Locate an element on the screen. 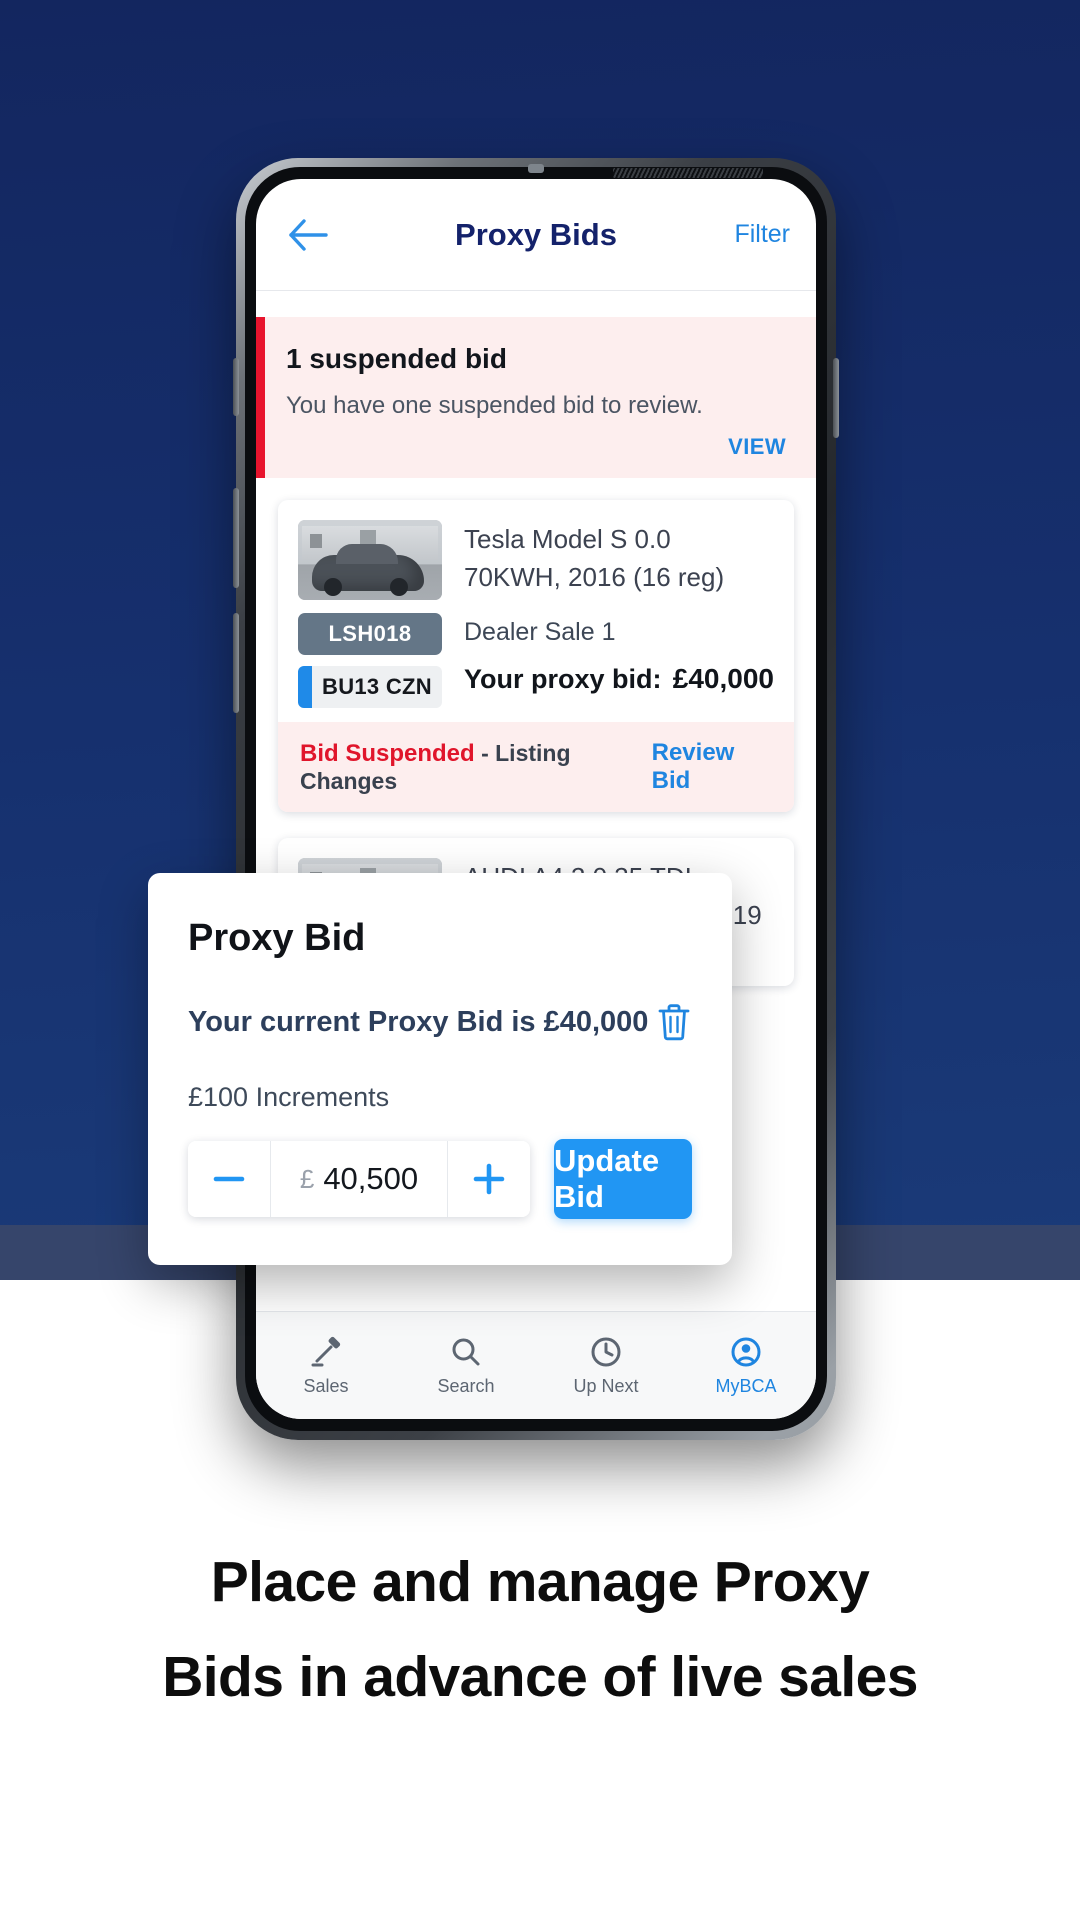 This screenshot has width=1080, height=1920. review-bid-button: Review Bid is located at coordinates (712, 767).